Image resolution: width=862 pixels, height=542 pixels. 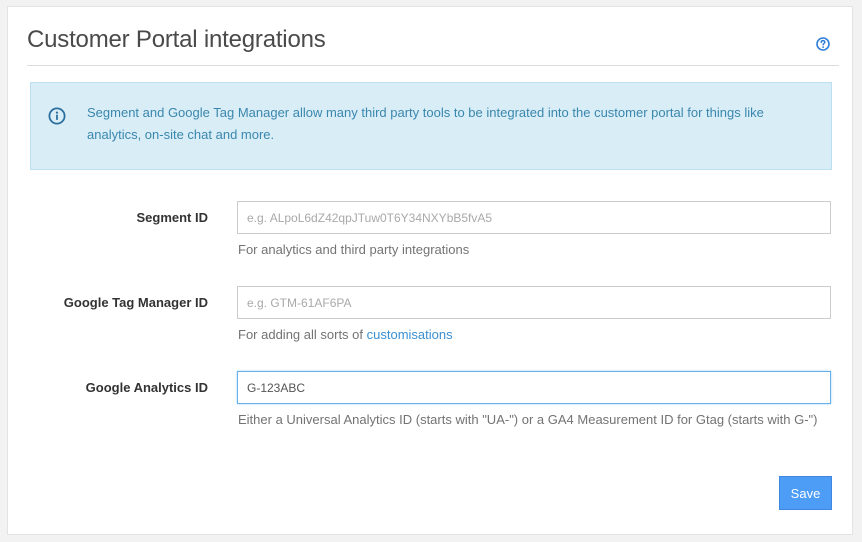 What do you see at coordinates (805, 493) in the screenshot?
I see `save-button: Save` at bounding box center [805, 493].